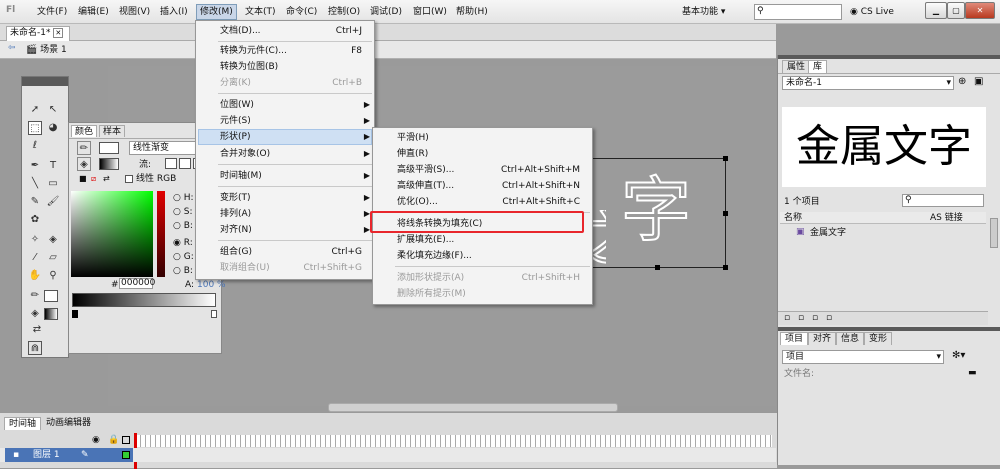 The height and width of the screenshot is (469, 1000). I want to click on resize-handle, so click(725, 158).